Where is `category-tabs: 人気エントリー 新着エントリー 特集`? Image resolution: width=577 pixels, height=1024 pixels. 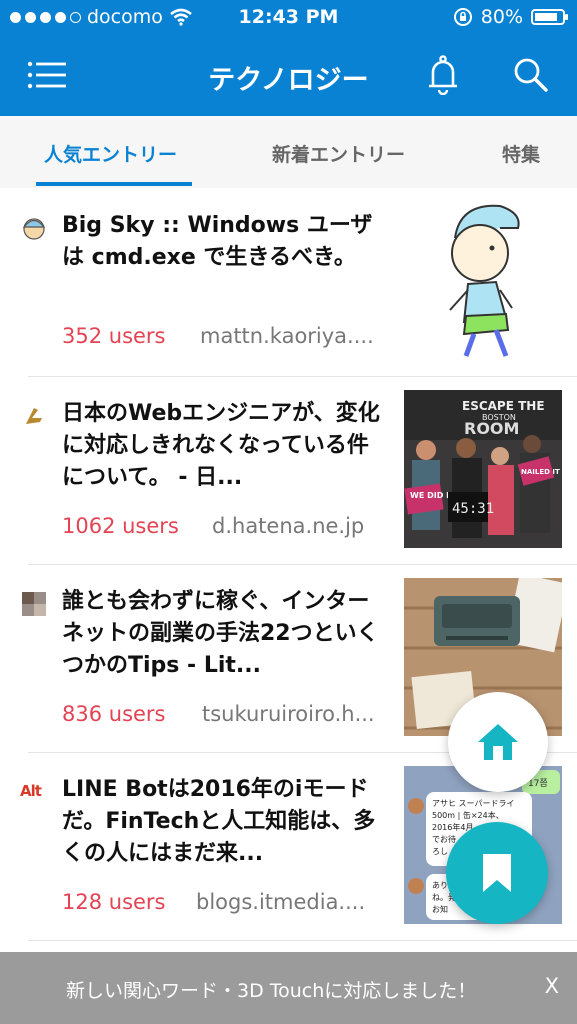 category-tabs: 人気エントリー 新着エントリー 特集 is located at coordinates (288, 152).